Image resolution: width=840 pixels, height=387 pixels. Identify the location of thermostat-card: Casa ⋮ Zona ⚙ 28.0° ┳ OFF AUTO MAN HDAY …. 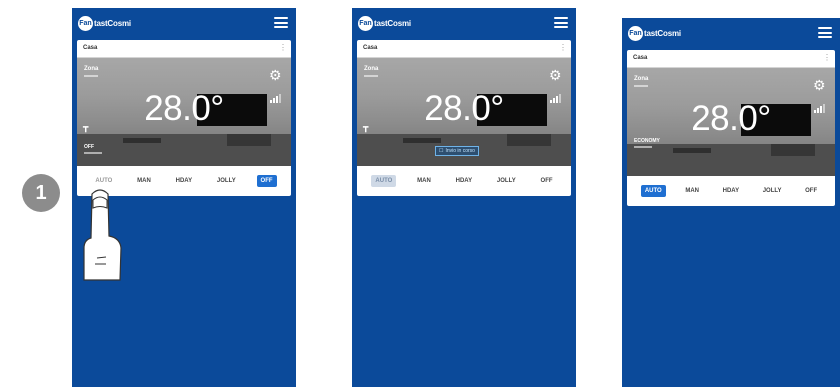
(184, 118).